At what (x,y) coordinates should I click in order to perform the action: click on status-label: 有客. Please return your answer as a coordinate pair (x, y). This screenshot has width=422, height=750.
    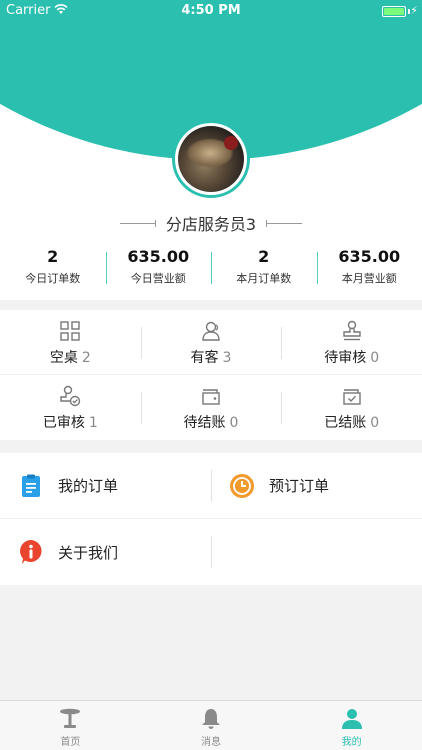
    Looking at the image, I should click on (204, 358).